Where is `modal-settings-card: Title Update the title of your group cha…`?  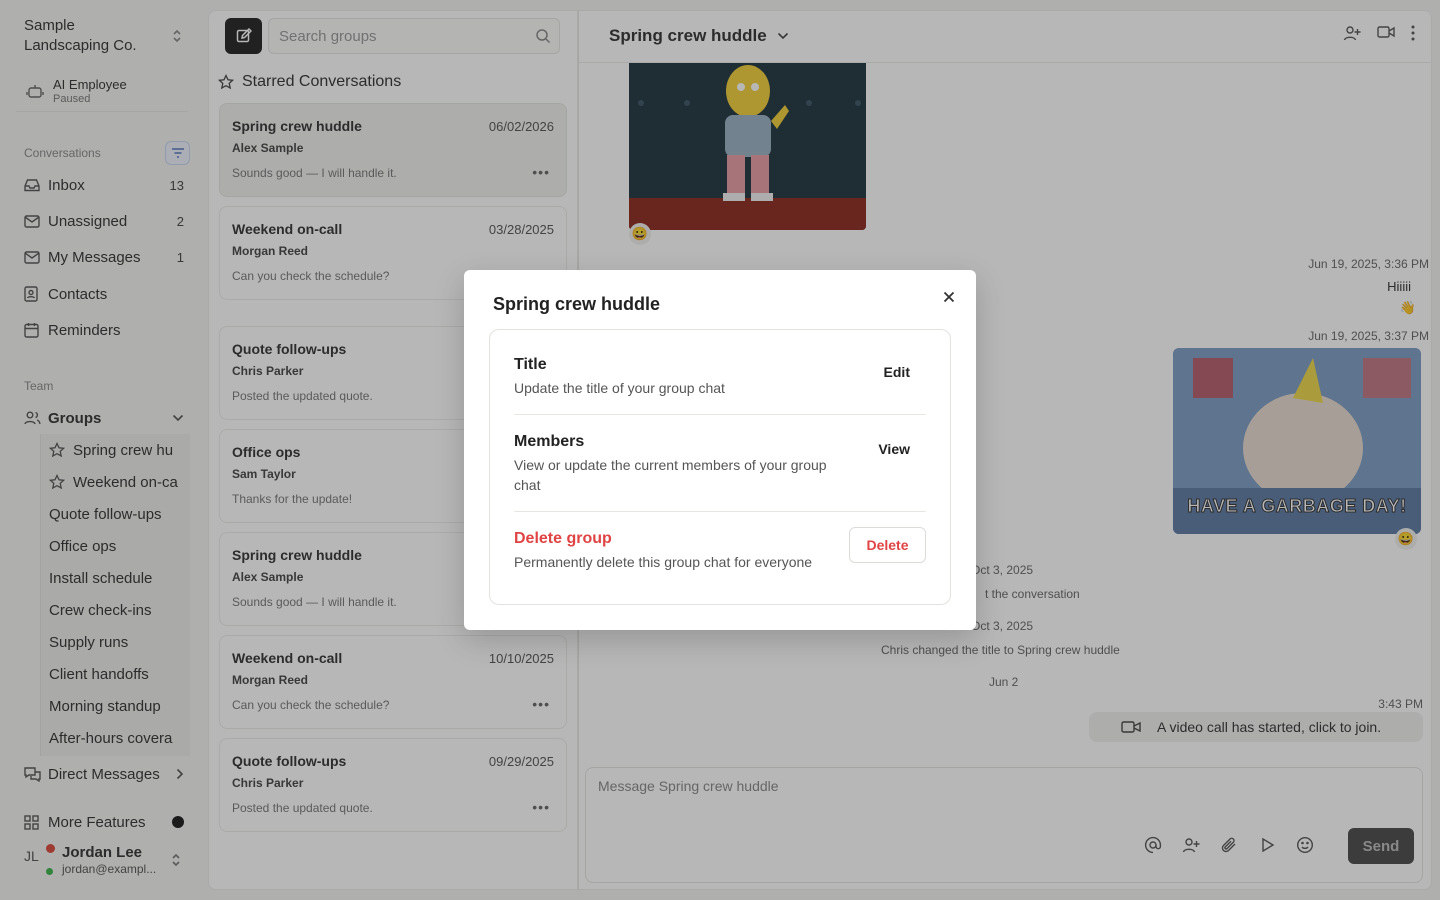
modal-settings-card: Title Update the title of your group cha… is located at coordinates (720, 467).